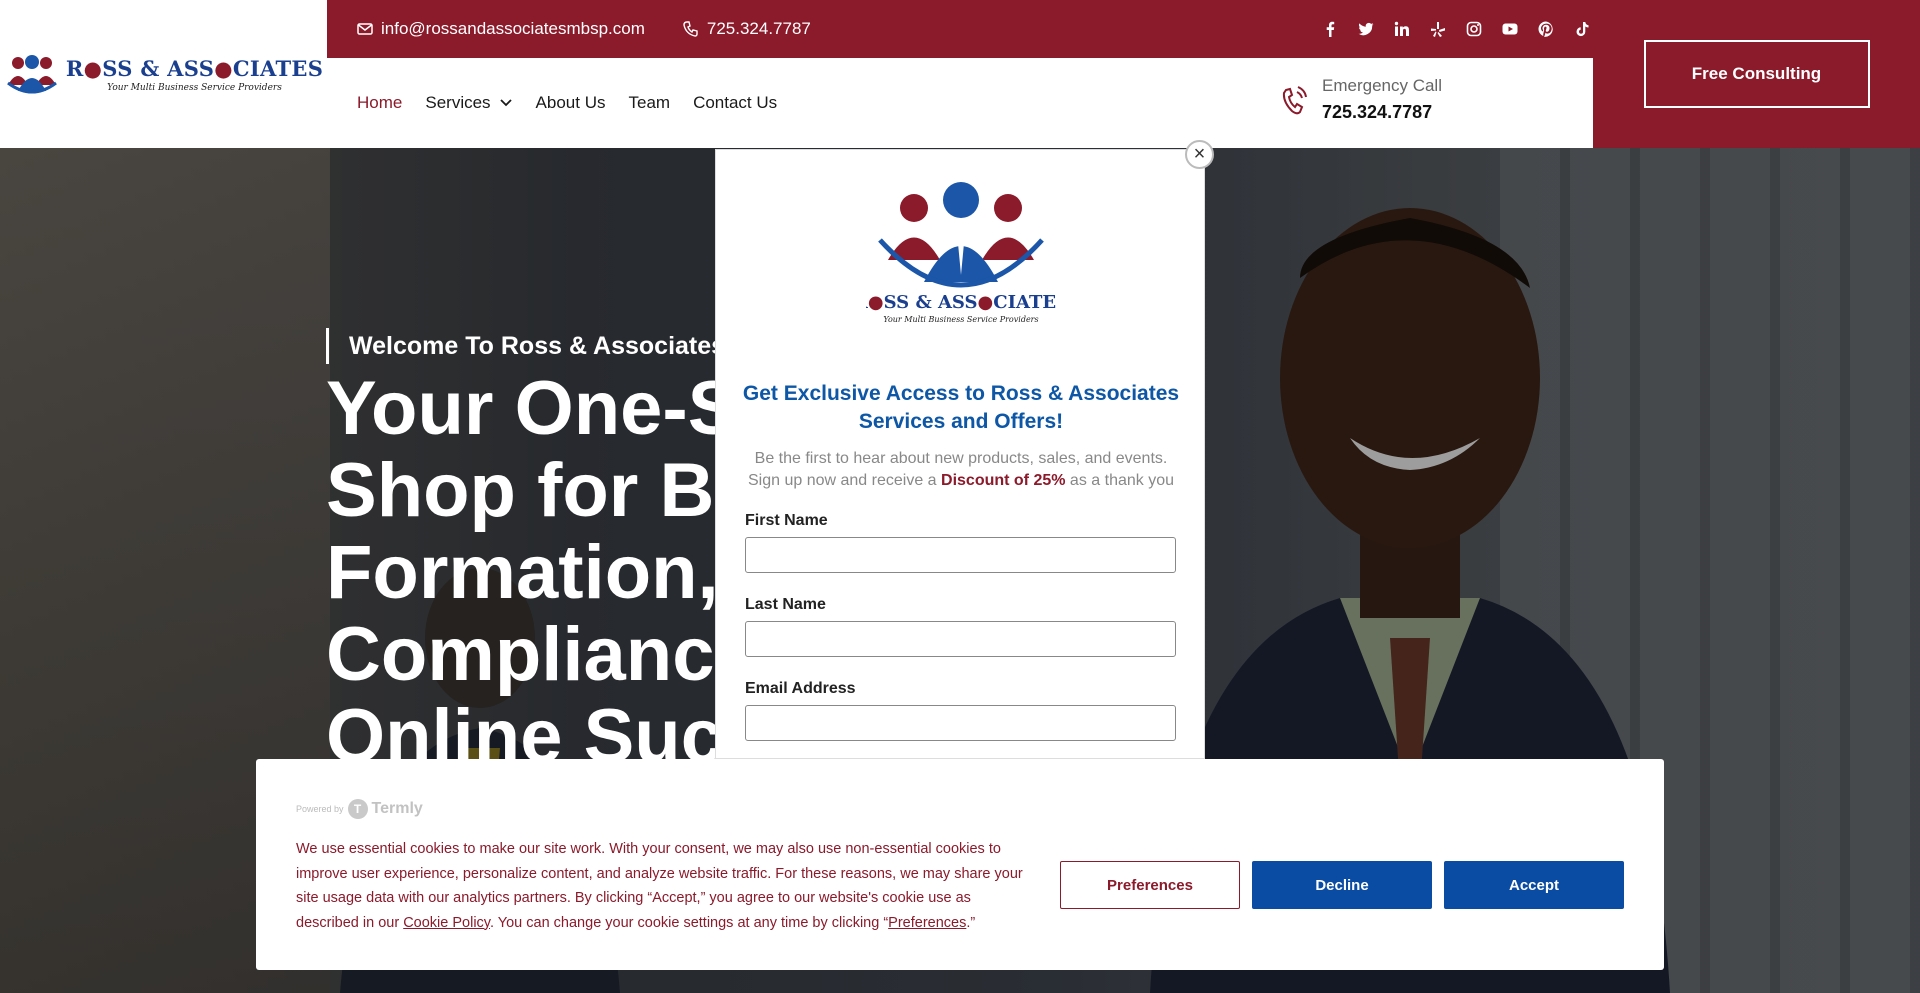 Image resolution: width=1920 pixels, height=993 pixels. I want to click on last-name-label: Last Name, so click(785, 604).